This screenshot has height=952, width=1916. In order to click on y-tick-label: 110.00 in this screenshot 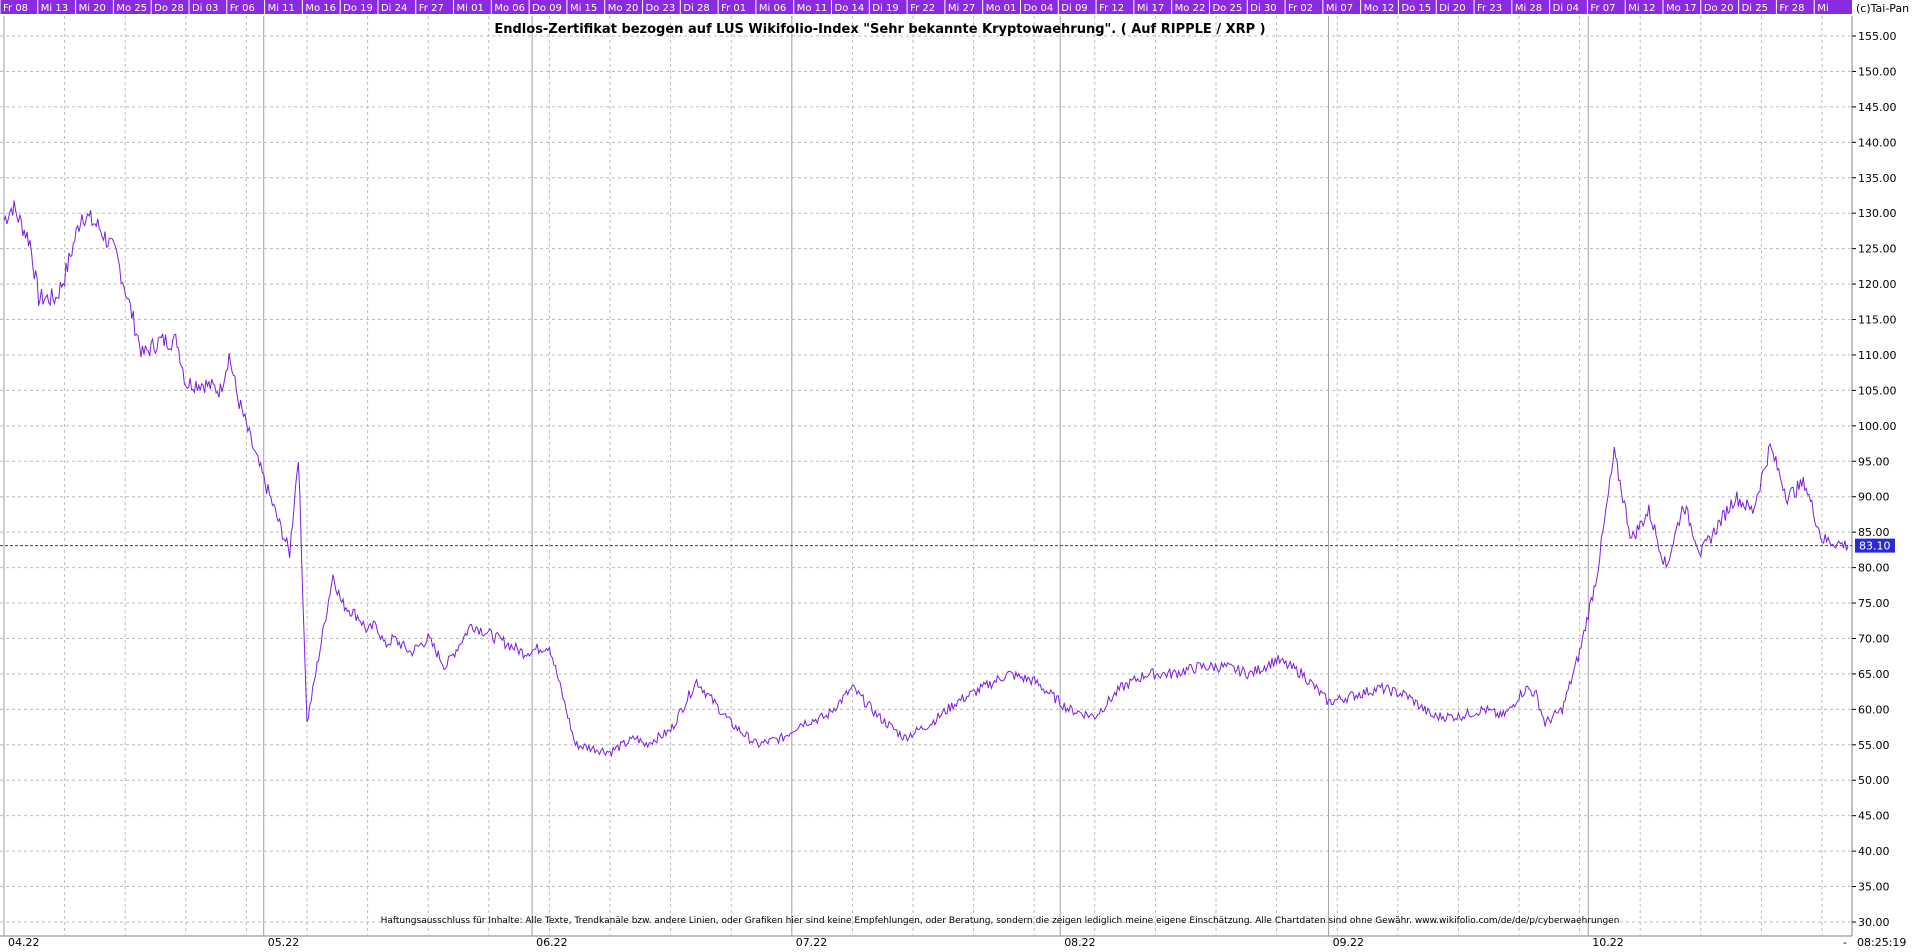, I will do `click(1877, 355)`.